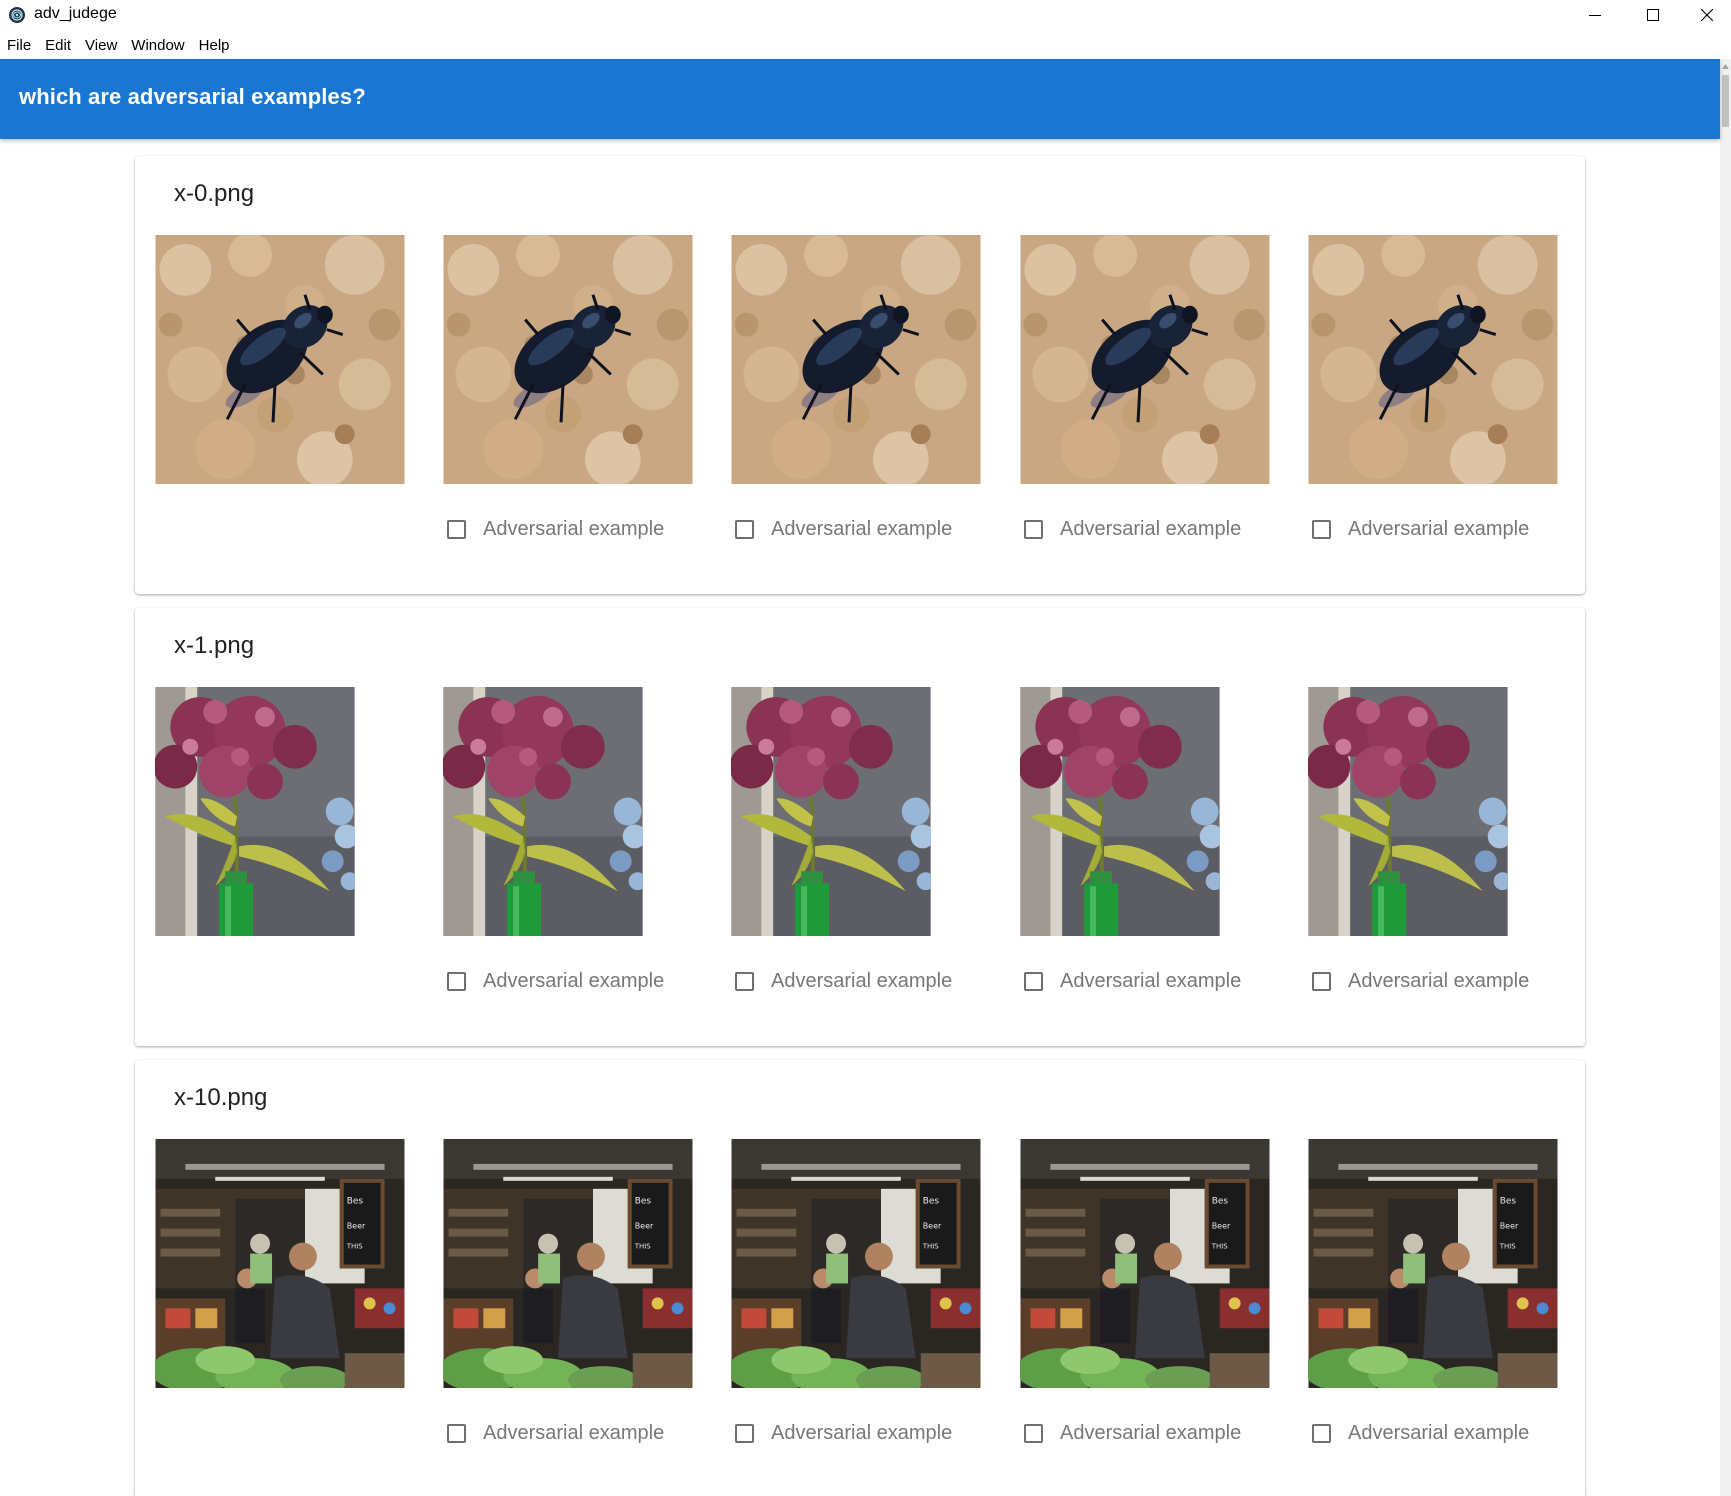 The width and height of the screenshot is (1731, 1496). Describe the element at coordinates (216, 45) in the screenshot. I see `menu-help: Help` at that location.